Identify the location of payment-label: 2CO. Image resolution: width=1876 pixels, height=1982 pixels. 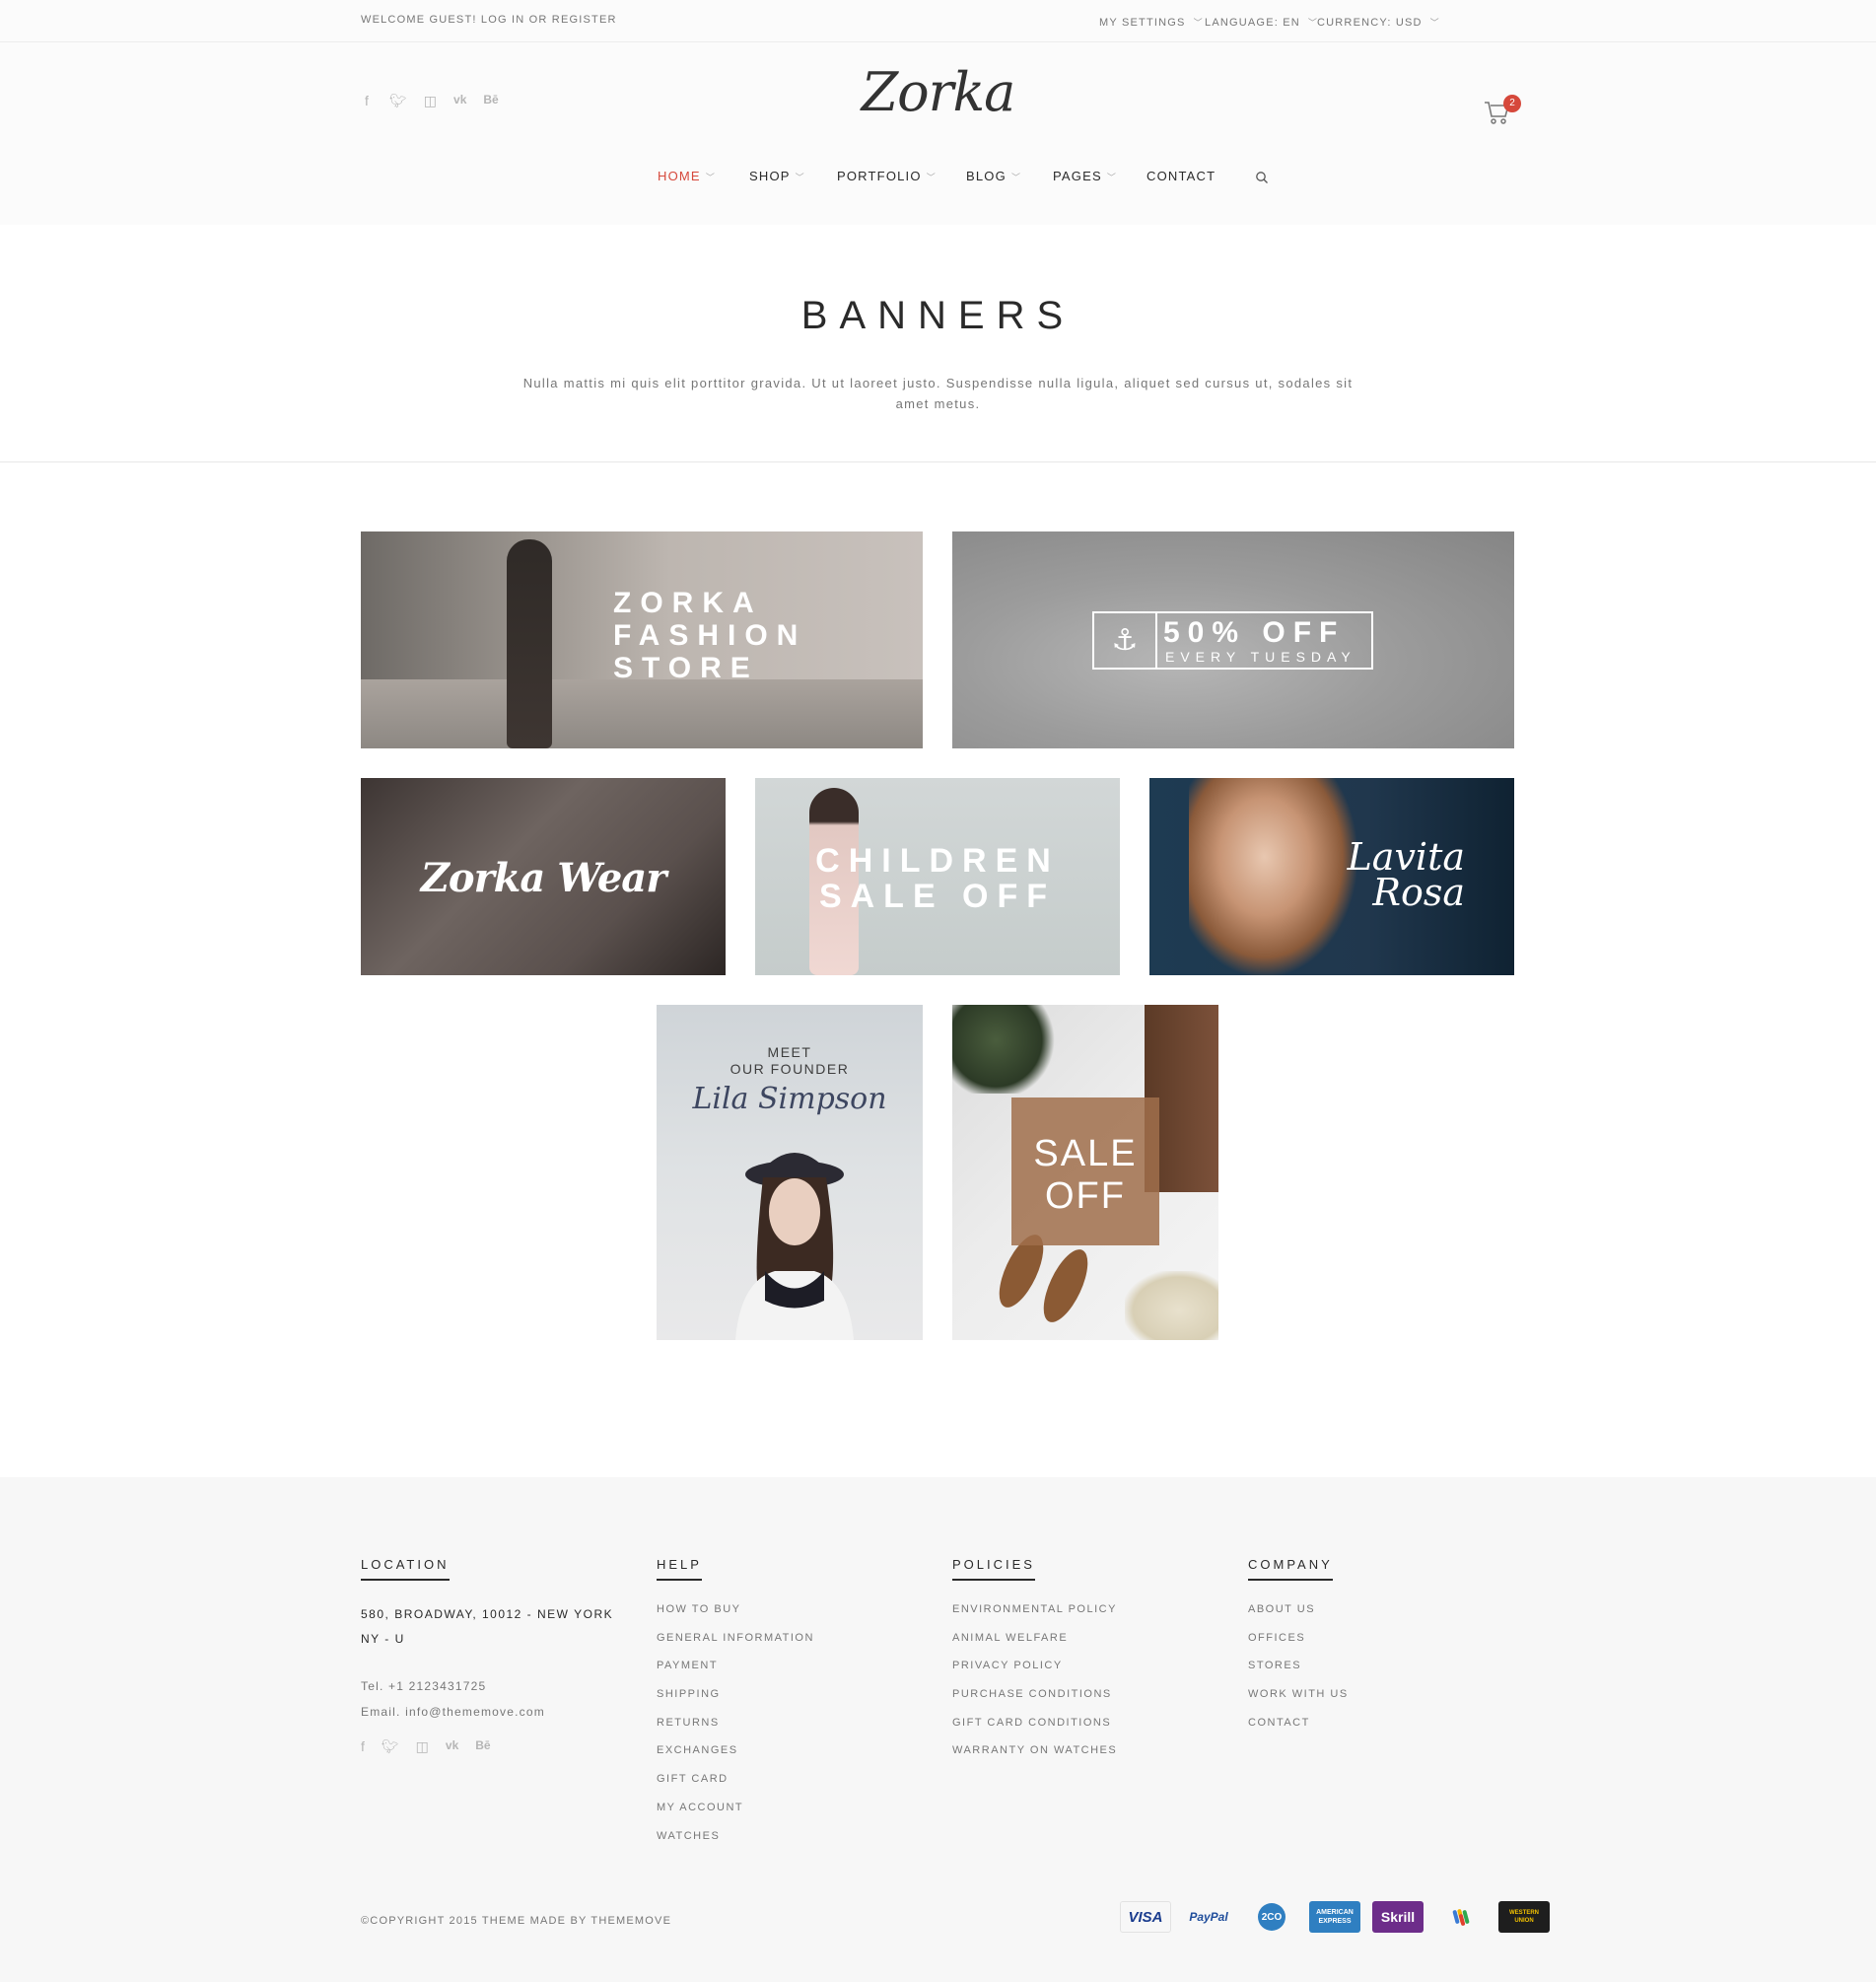
(1271, 1917).